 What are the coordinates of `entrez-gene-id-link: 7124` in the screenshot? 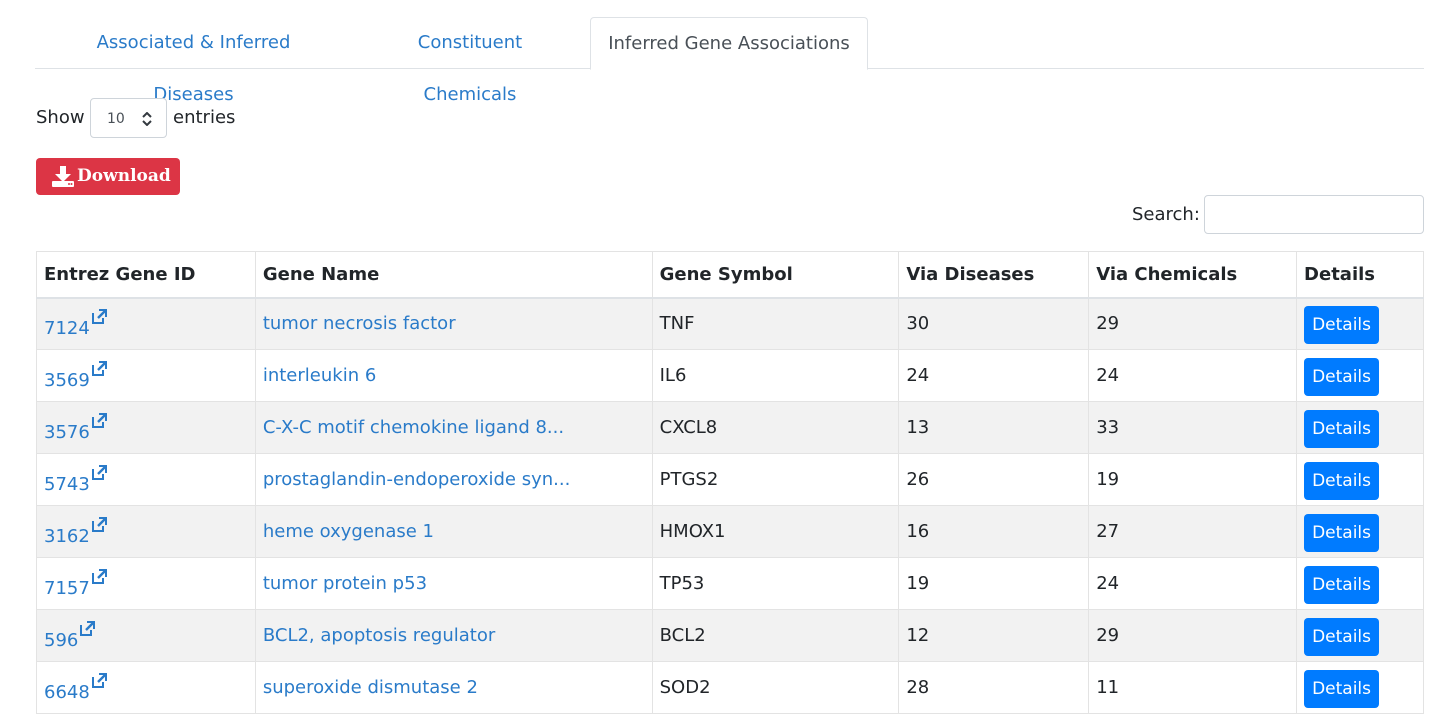 It's located at (67, 328).